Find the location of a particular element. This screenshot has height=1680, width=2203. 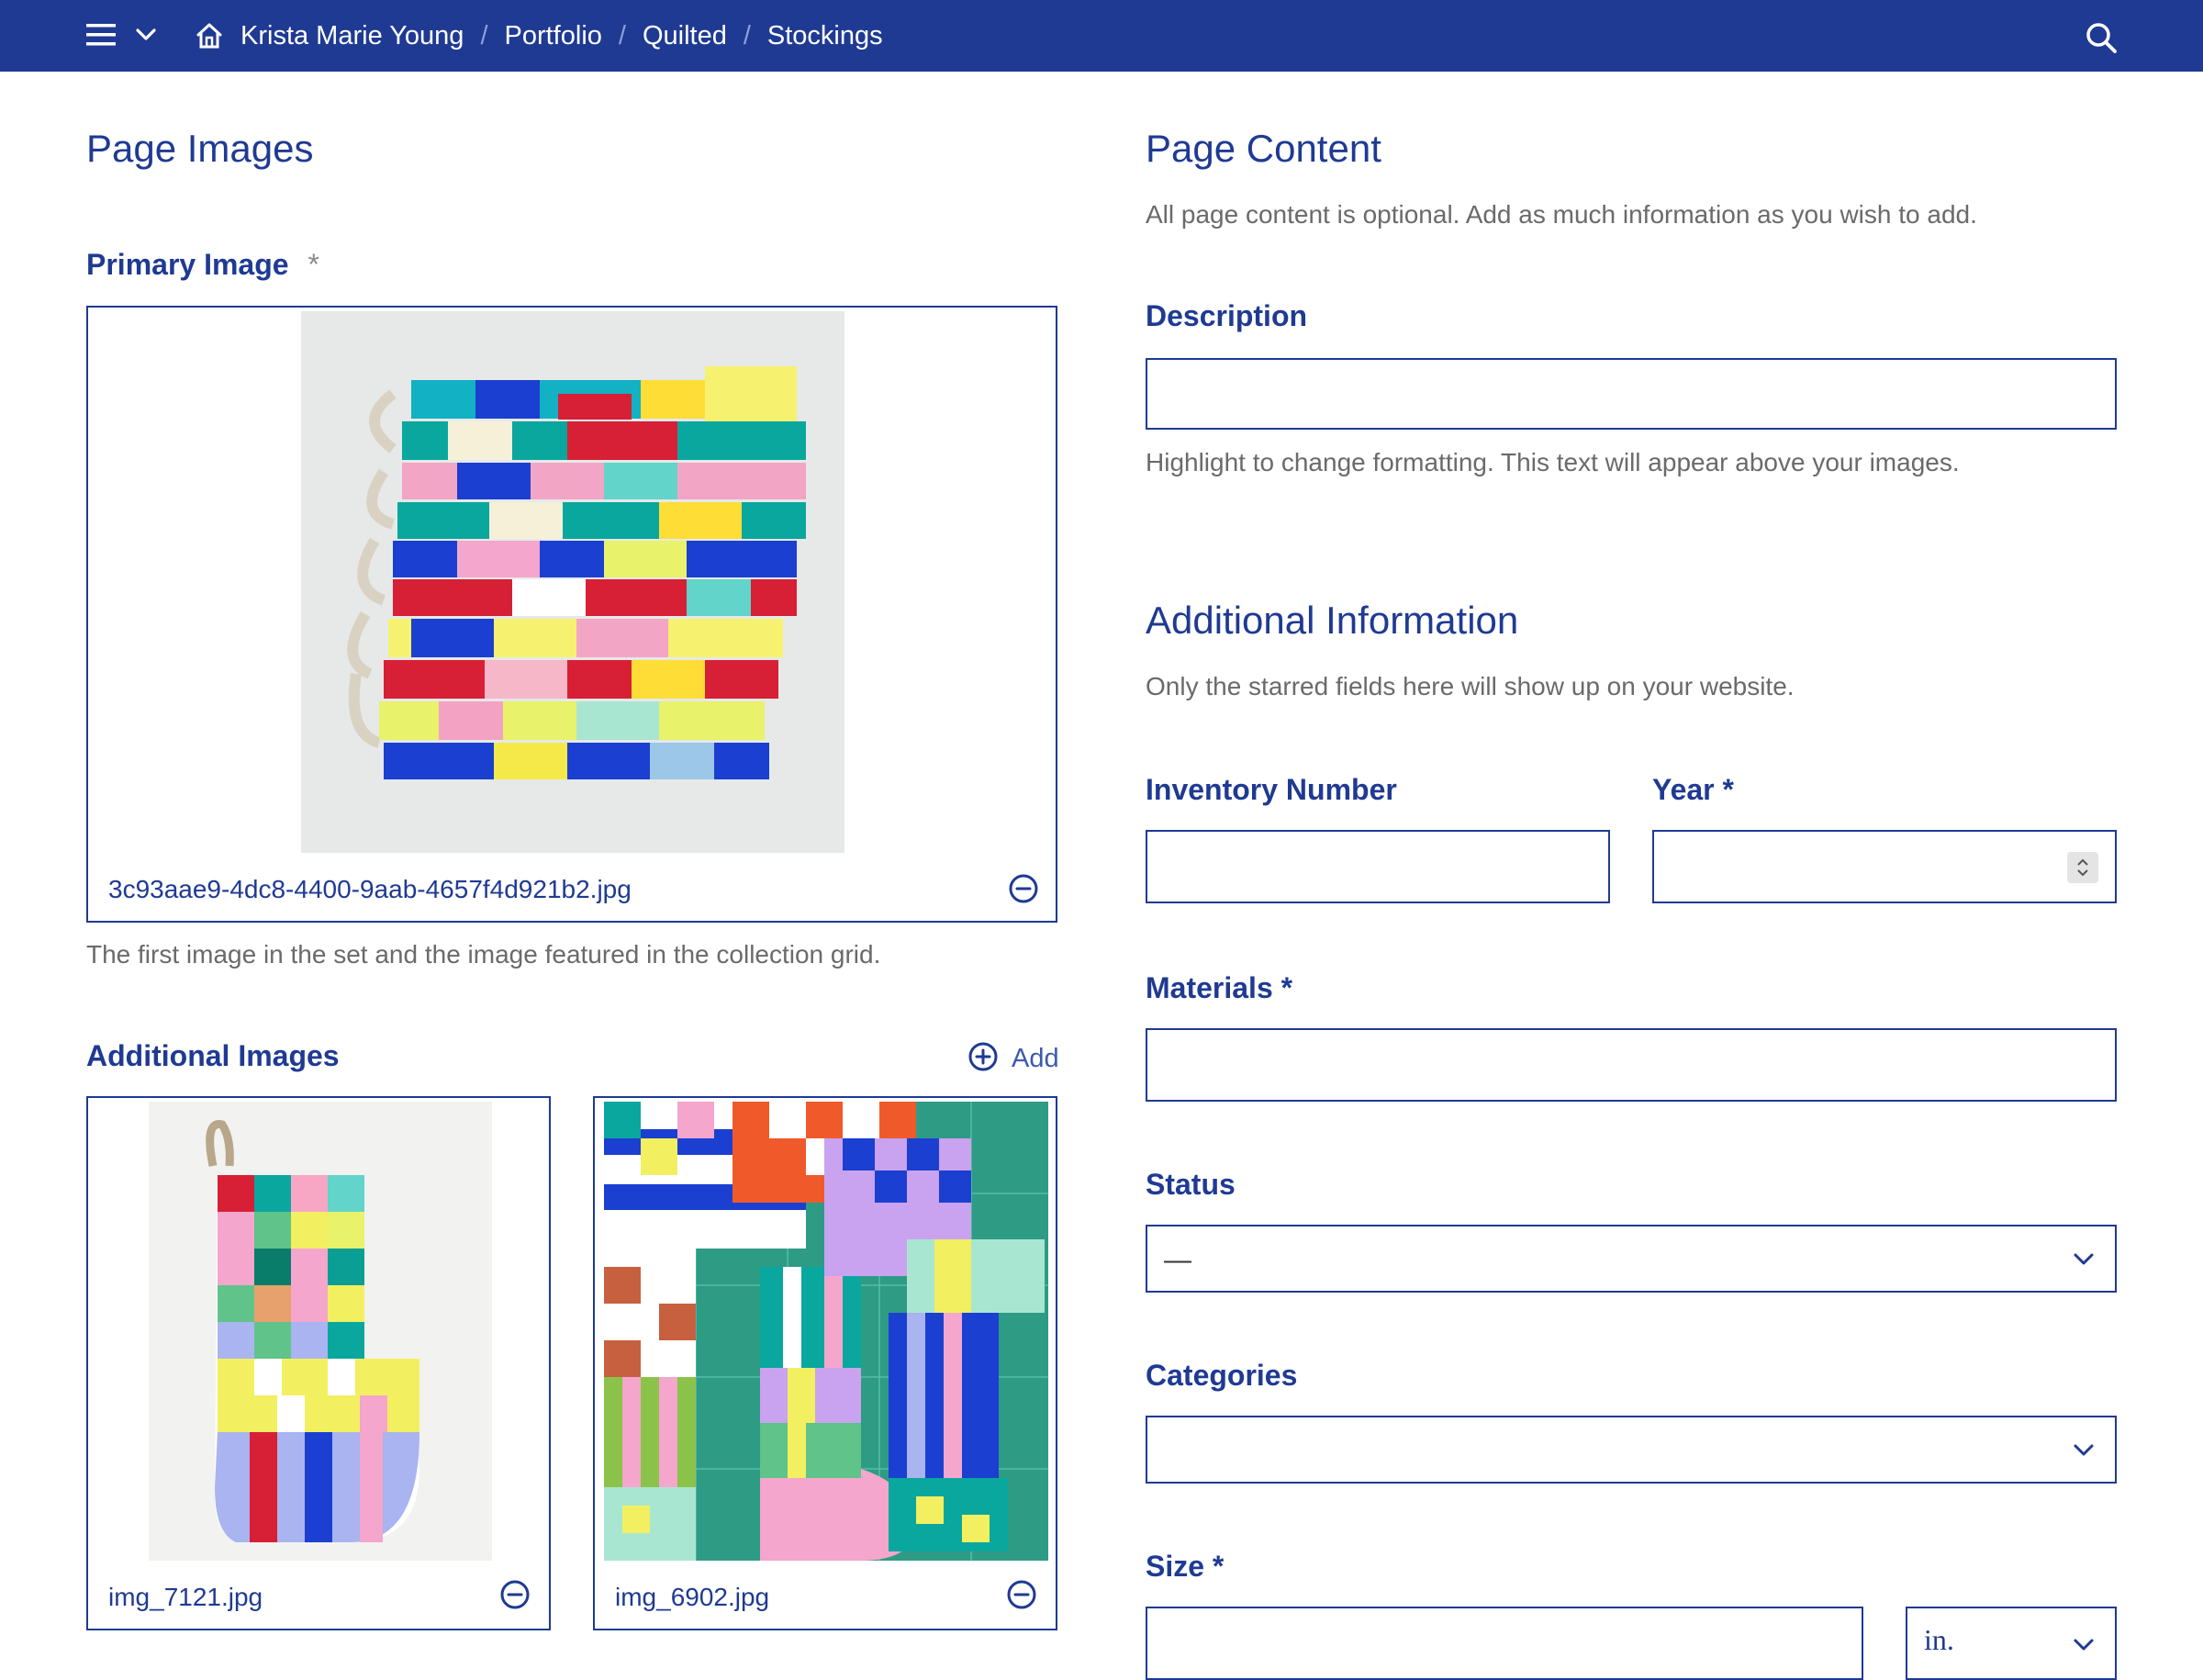

search-icon is located at coordinates (2102, 37).